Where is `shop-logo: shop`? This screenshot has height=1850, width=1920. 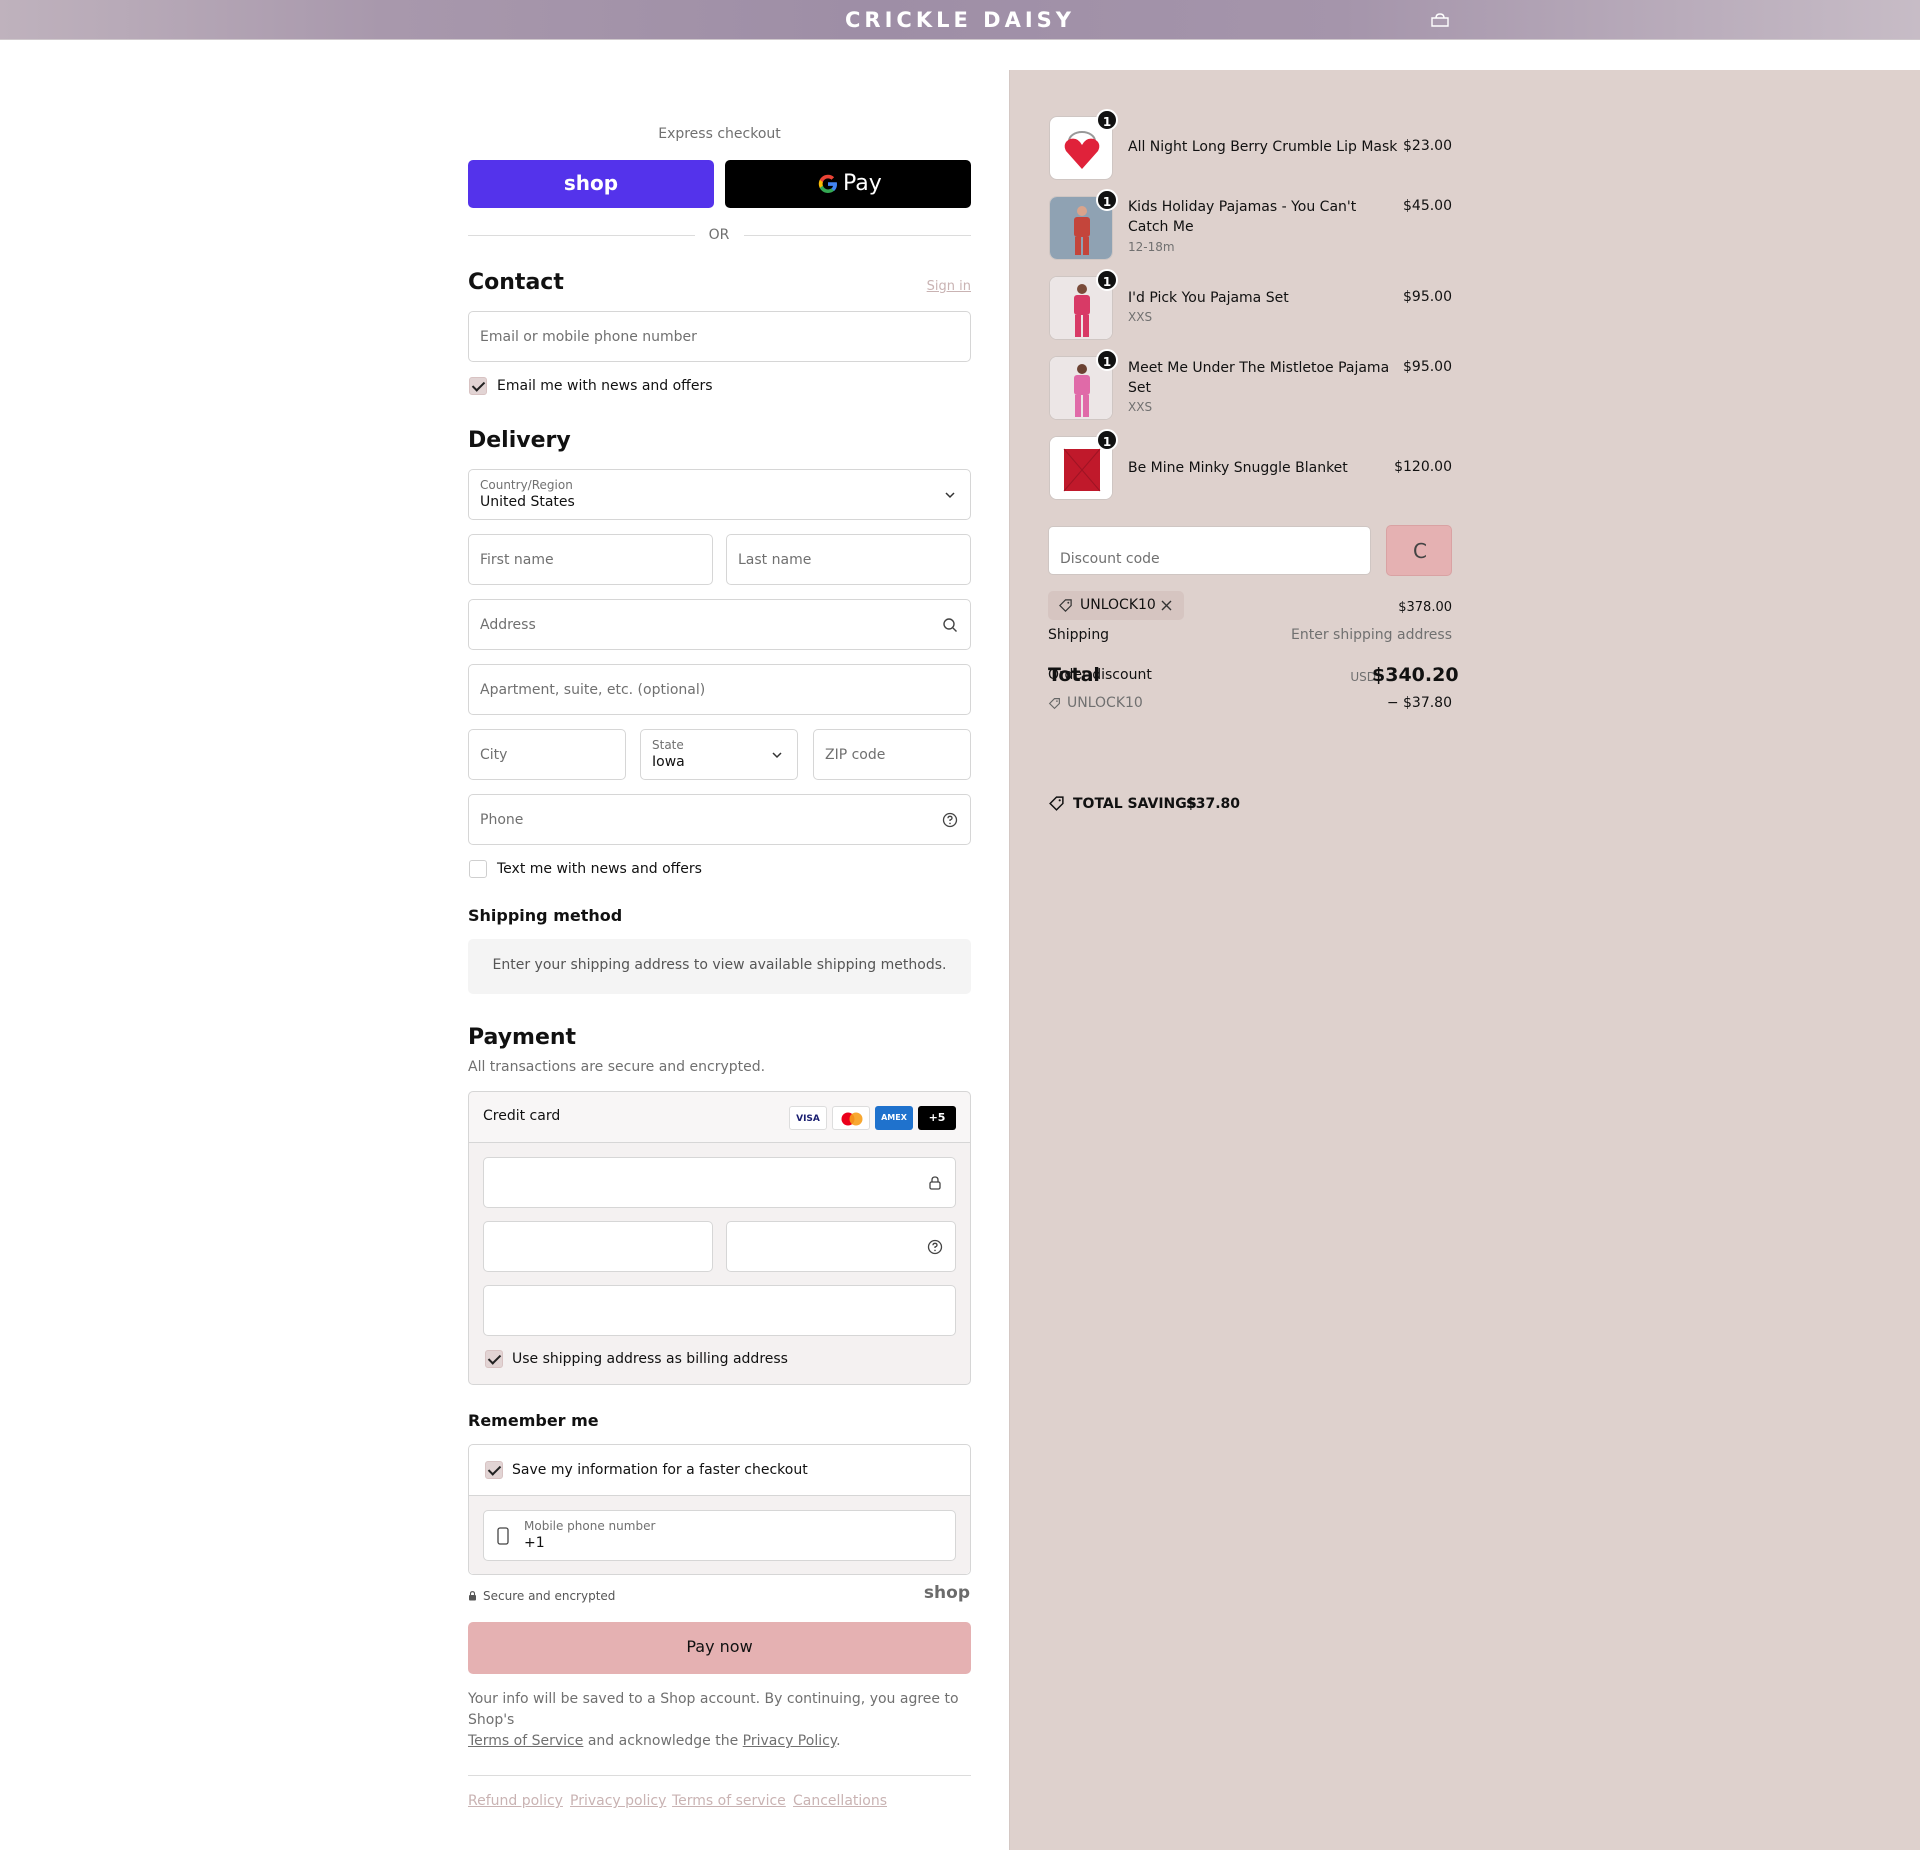
shop-logo: shop is located at coordinates (946, 1593).